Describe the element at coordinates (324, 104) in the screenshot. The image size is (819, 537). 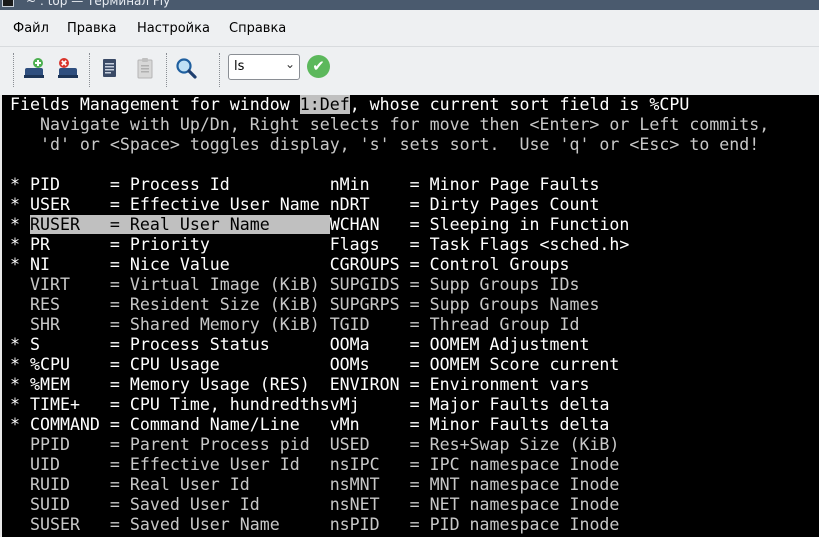
I see `window-tag: 1:Def` at that location.